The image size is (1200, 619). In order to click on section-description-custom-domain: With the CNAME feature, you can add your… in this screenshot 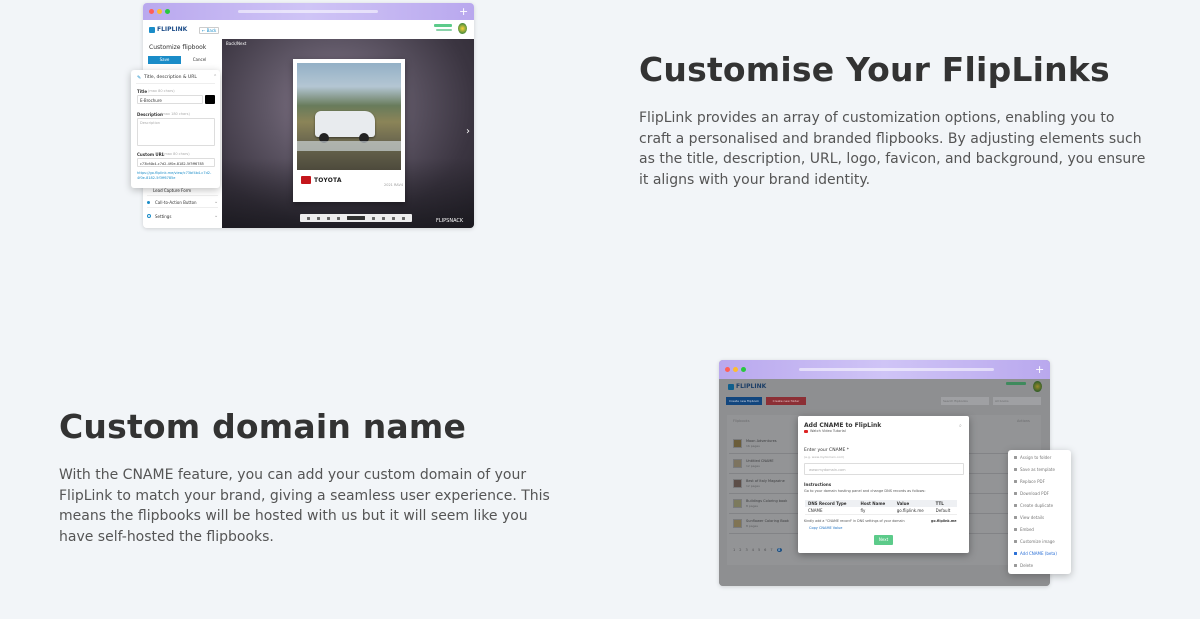, I will do `click(304, 506)`.